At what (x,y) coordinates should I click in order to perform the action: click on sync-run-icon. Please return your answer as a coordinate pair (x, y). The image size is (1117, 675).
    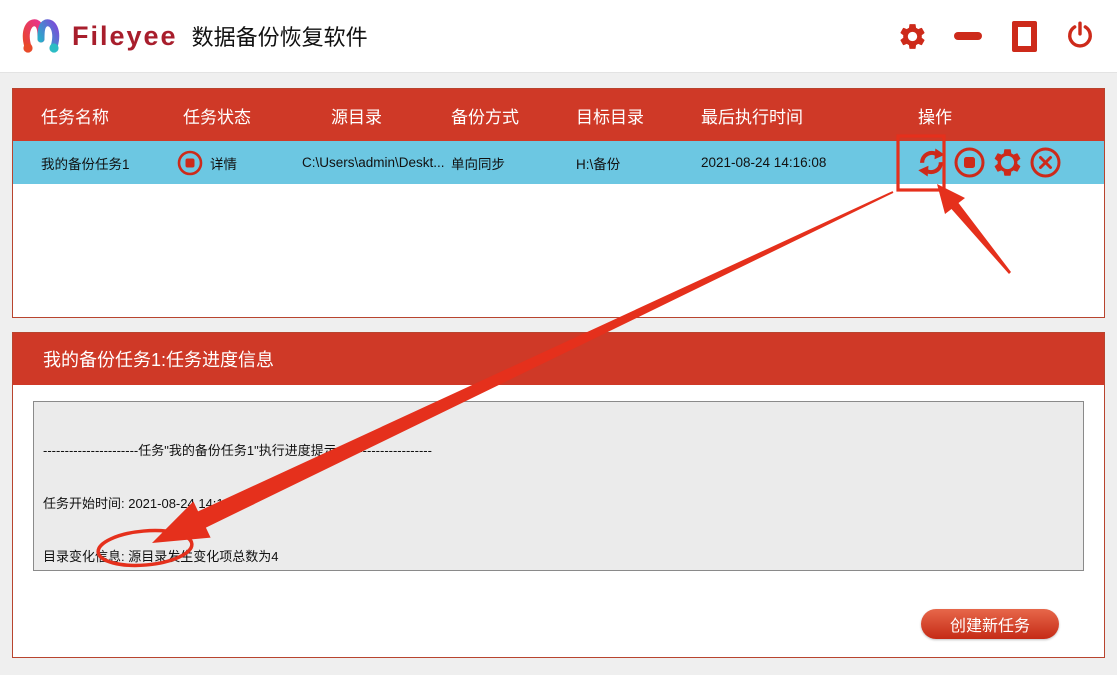
    Looking at the image, I should click on (931, 162).